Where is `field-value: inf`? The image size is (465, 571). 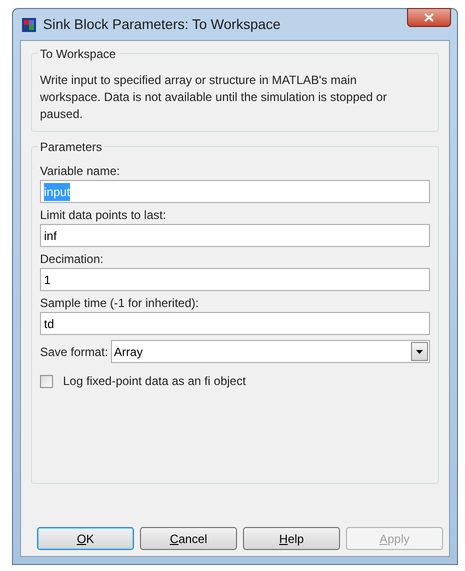
field-value: inf is located at coordinates (50, 236).